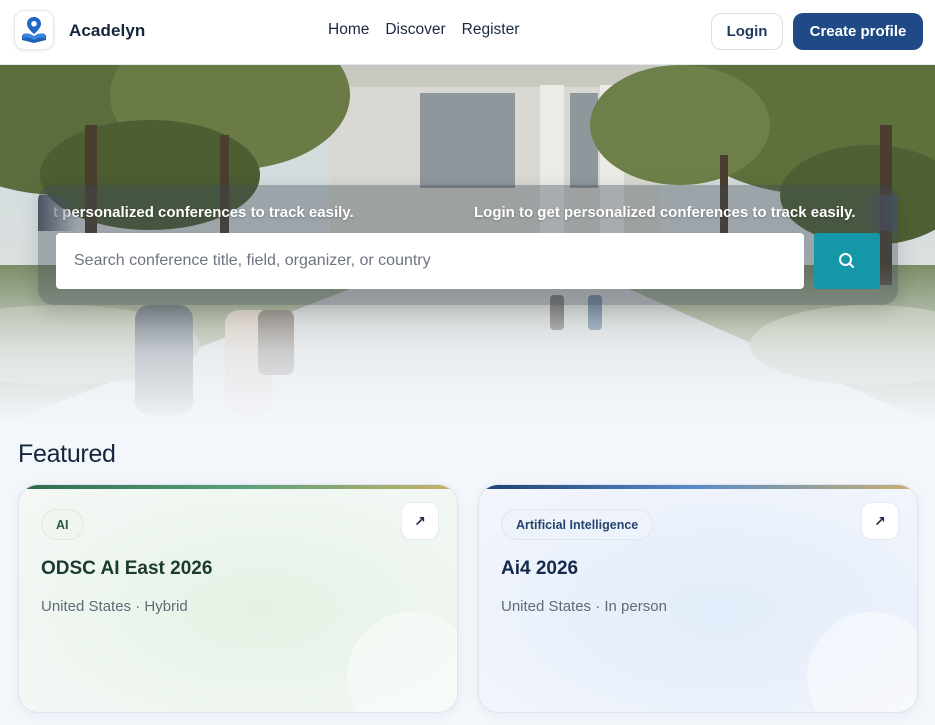  I want to click on logo, so click(34, 30).